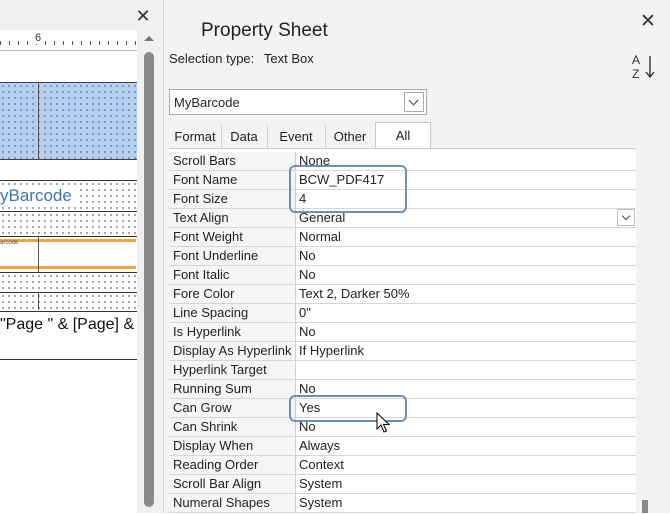  I want to click on tab-all: All, so click(403, 135).